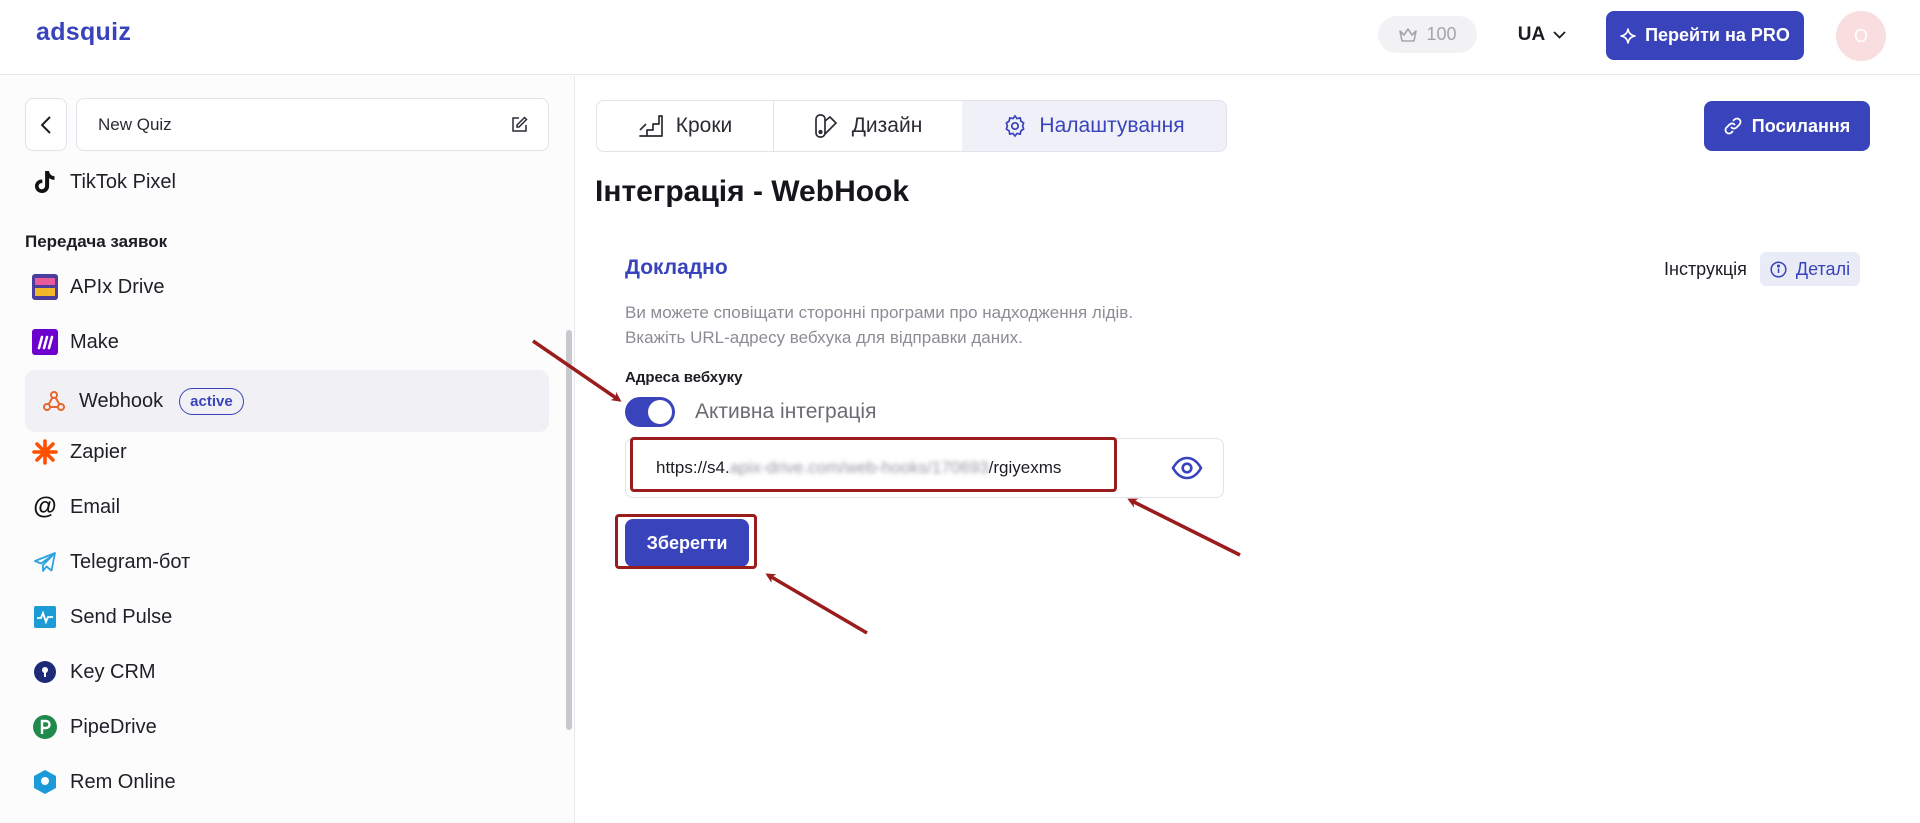 Image resolution: width=1920 pixels, height=823 pixels. Describe the element at coordinates (1823, 268) in the screenshot. I see `details-button-label: Деталі` at that location.